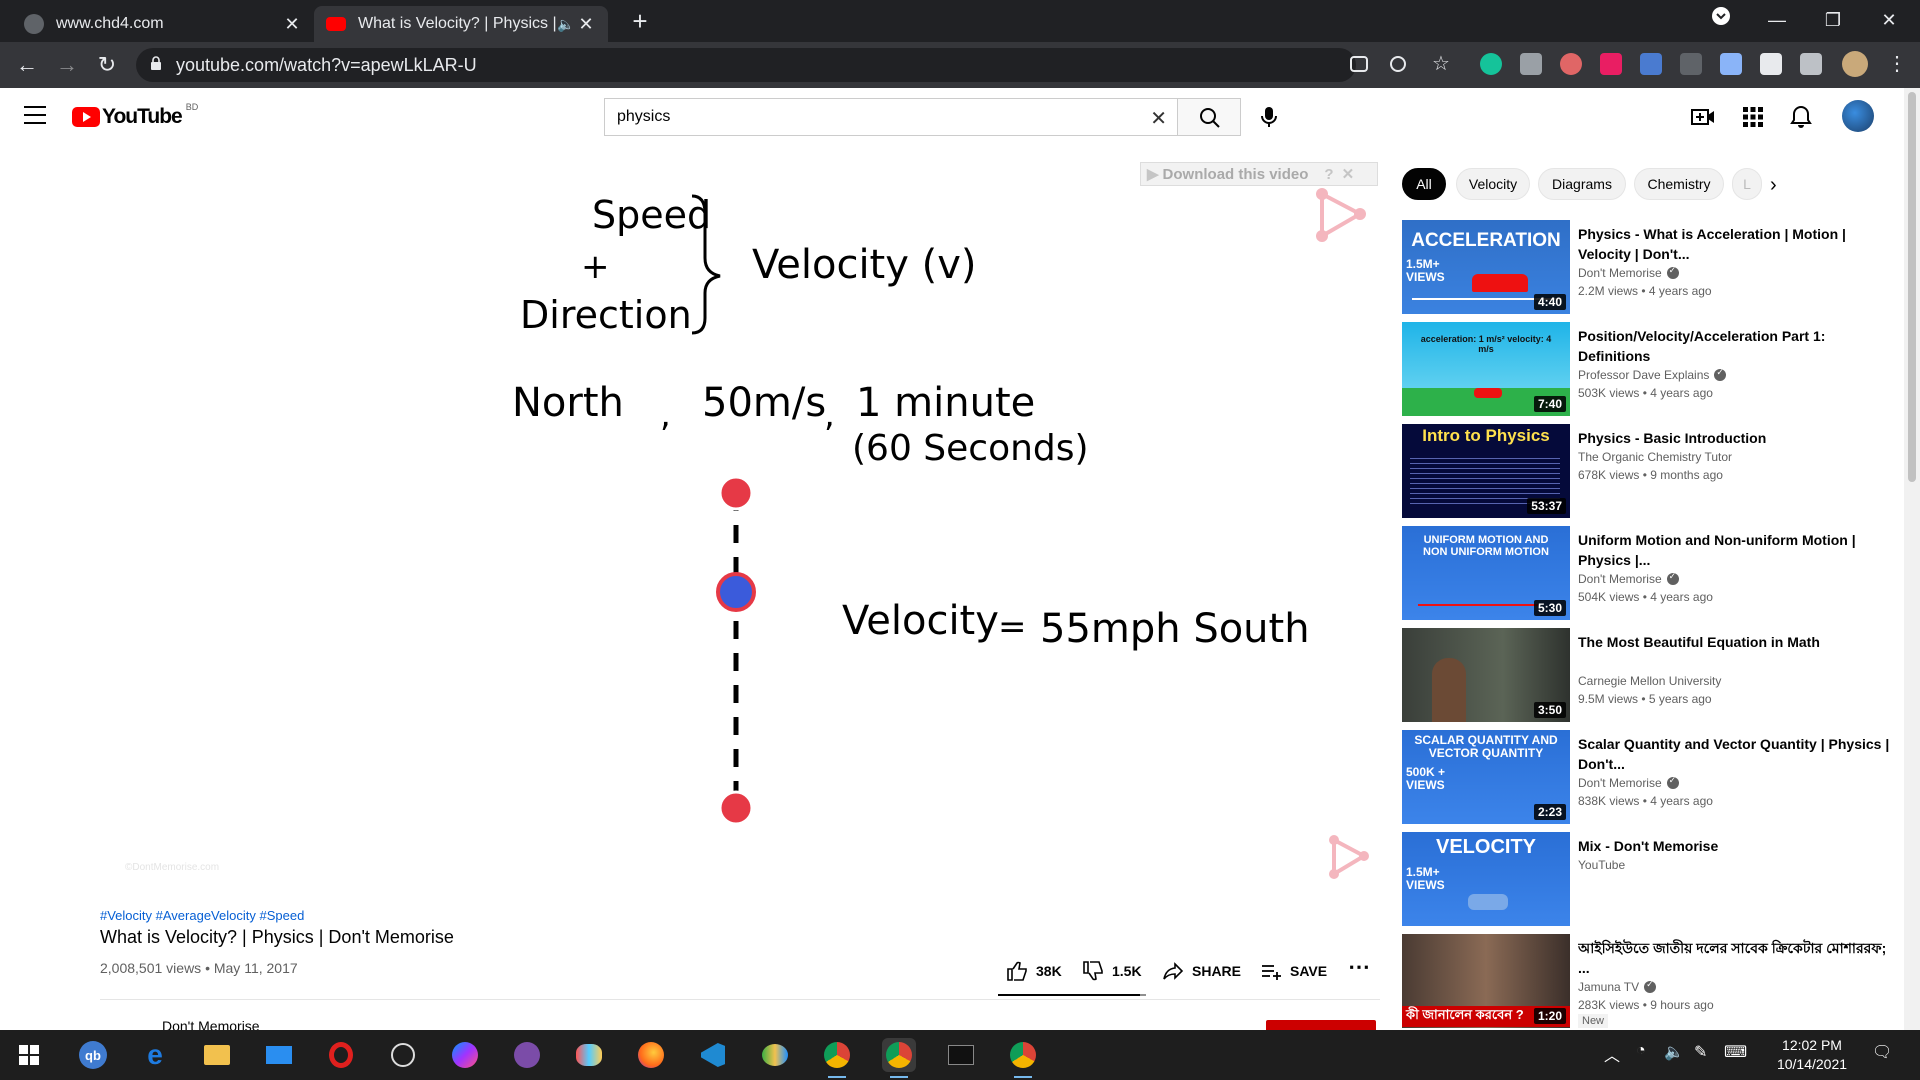 This screenshot has width=1920, height=1080. What do you see at coordinates (163, 24) in the screenshot?
I see `tab-chd4: www.chd4.com ✕` at bounding box center [163, 24].